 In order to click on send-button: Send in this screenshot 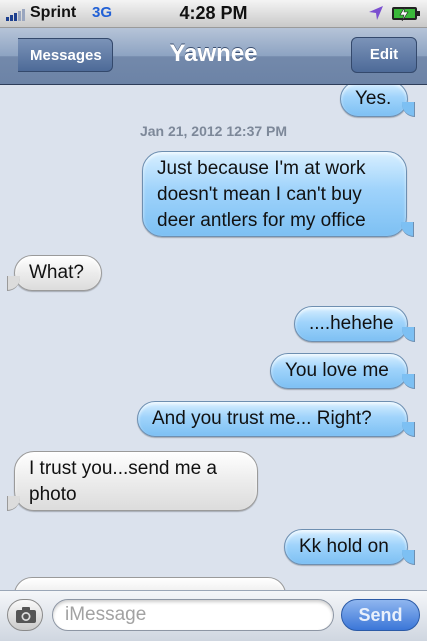, I will do `click(380, 615)`.